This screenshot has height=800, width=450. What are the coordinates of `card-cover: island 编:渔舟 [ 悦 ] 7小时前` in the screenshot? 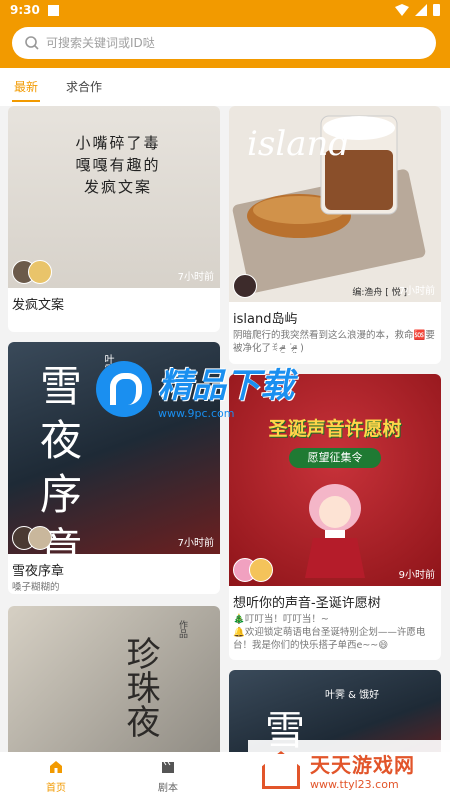 It's located at (335, 204).